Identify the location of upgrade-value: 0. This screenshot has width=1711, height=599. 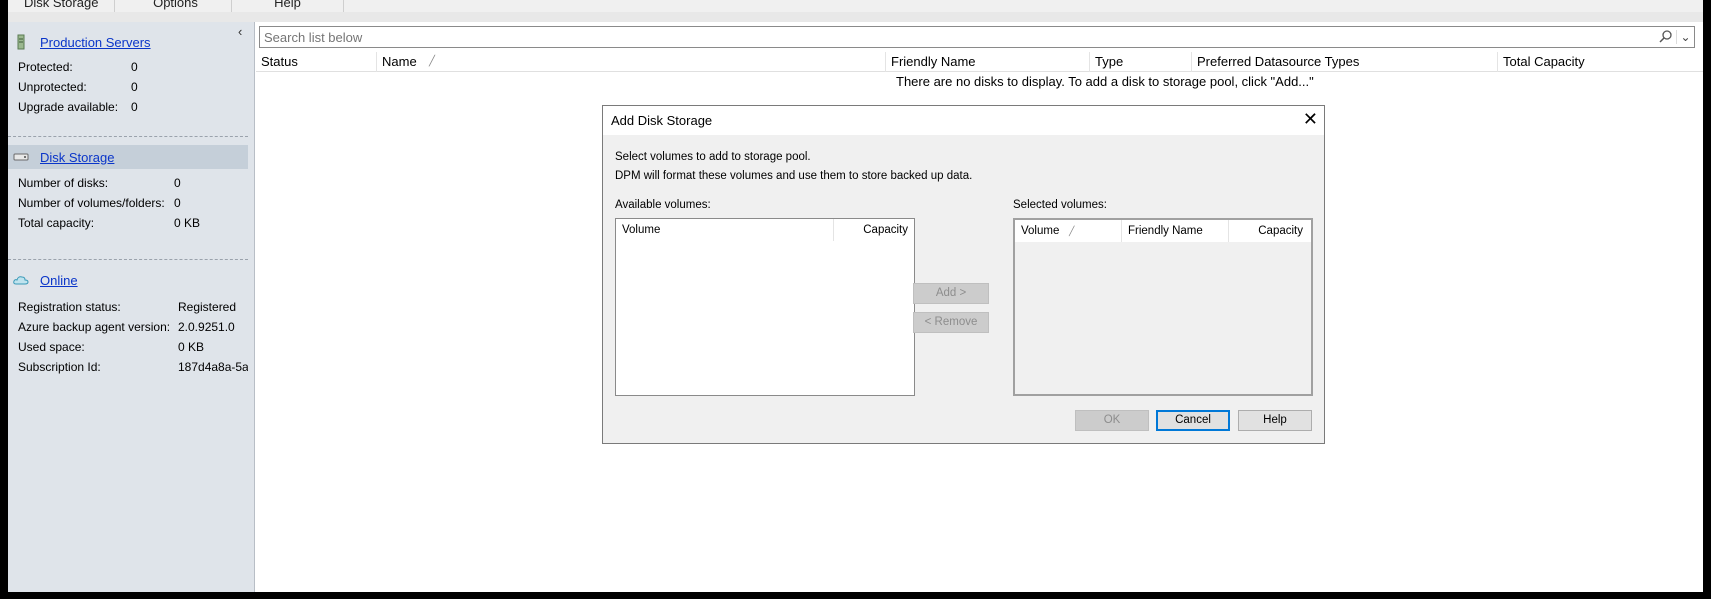
(134, 107).